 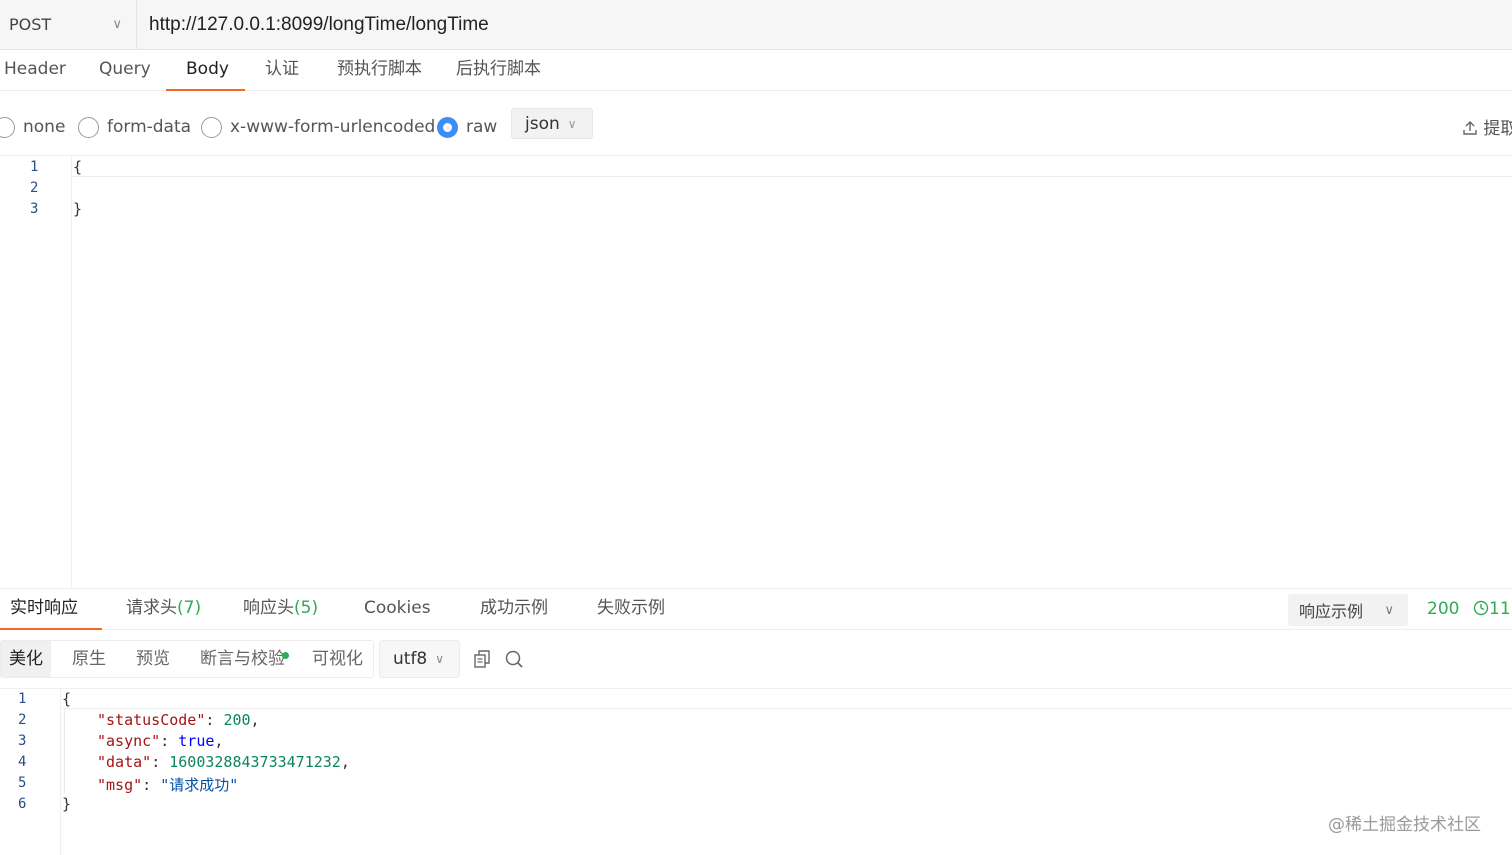 I want to click on extract-label: 提取, so click(x=1497, y=129).